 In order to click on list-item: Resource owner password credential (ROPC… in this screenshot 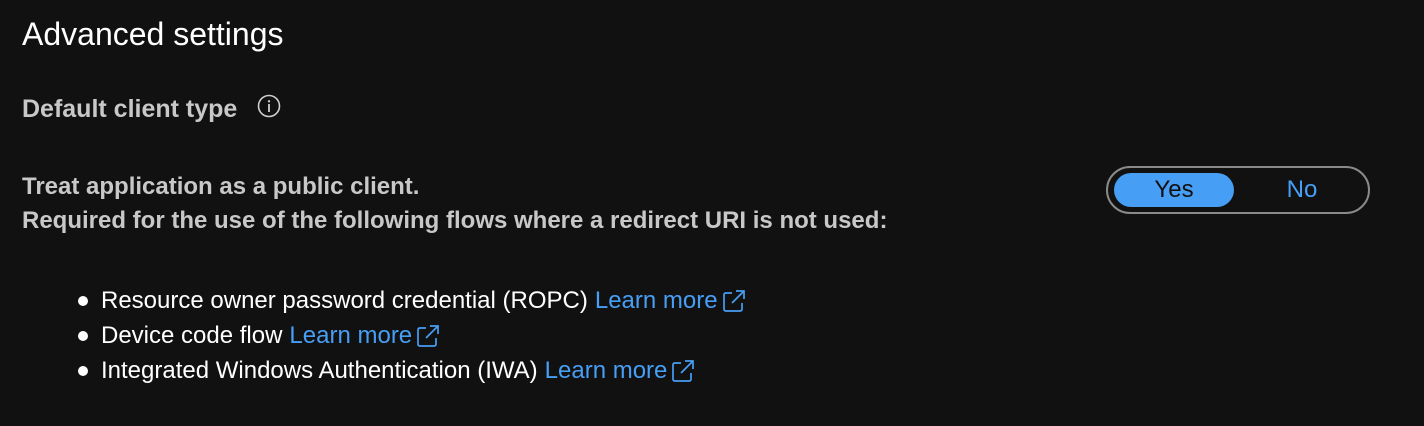, I will do `click(412, 300)`.